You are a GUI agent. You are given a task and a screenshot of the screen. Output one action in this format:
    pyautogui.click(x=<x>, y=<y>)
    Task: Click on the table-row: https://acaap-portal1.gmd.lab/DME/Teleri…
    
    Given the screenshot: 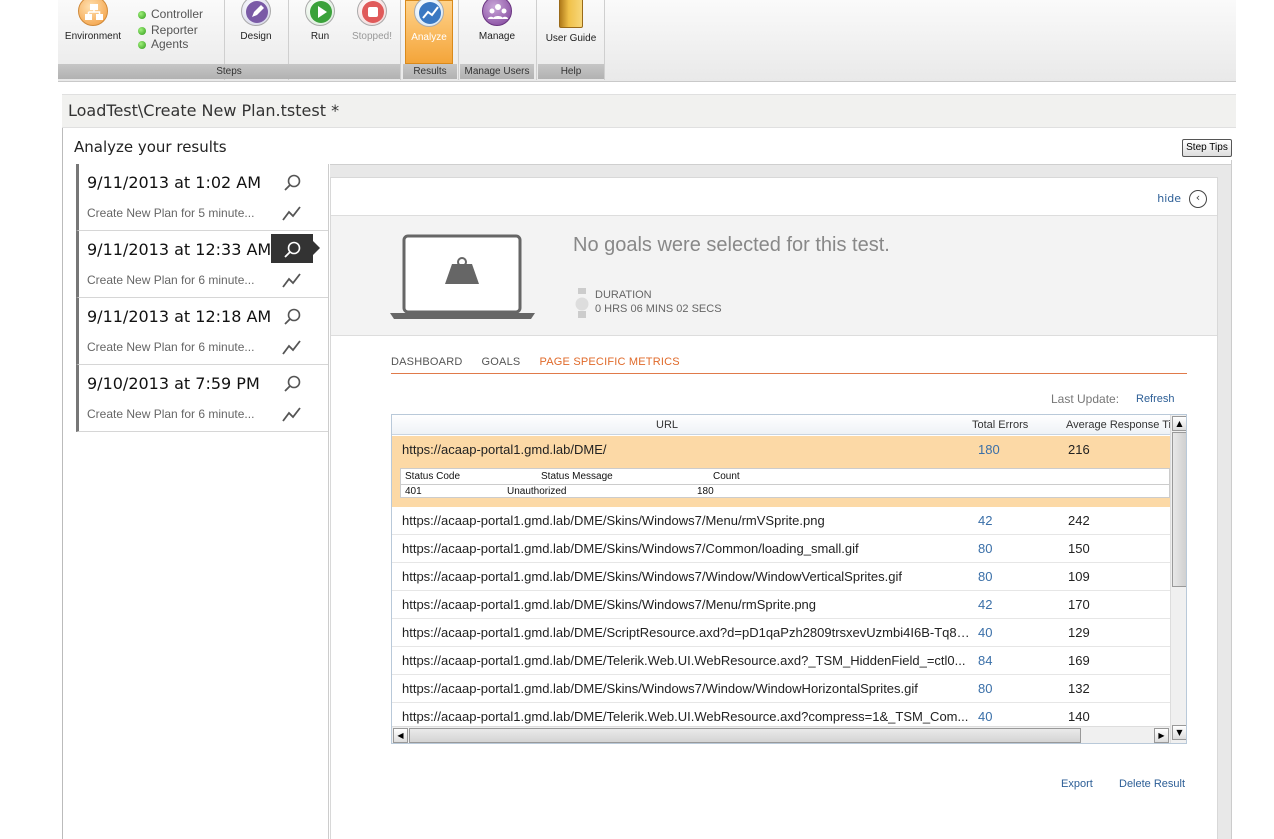 What is the action you would take?
    pyautogui.click(x=781, y=661)
    